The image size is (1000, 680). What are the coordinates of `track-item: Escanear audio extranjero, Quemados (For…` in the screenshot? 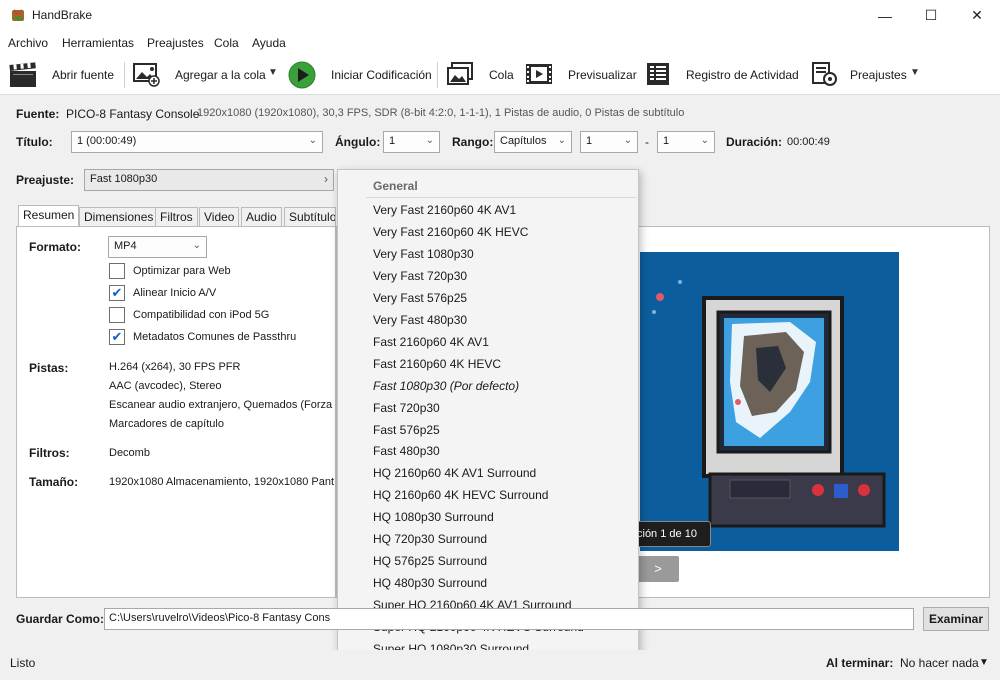 It's located at (221, 405).